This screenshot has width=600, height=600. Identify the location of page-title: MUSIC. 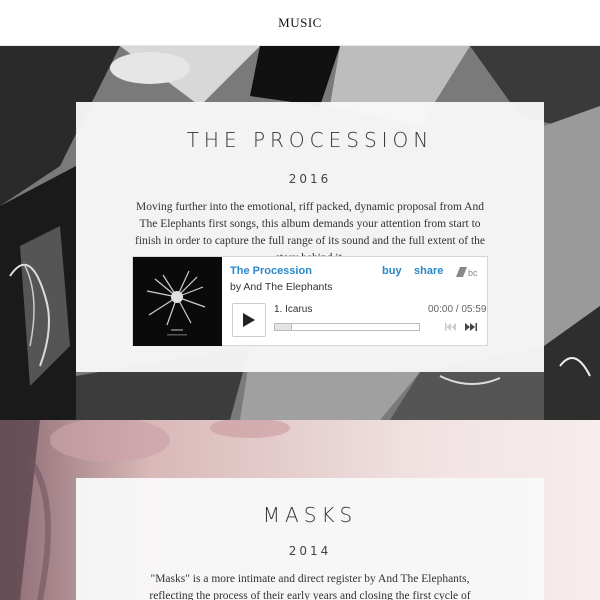
(300, 22).